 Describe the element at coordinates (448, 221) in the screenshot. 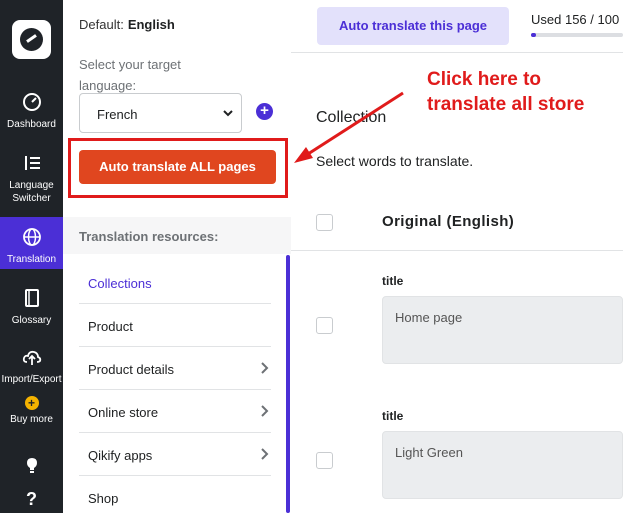

I see `column-header-original: Original (English)` at that location.